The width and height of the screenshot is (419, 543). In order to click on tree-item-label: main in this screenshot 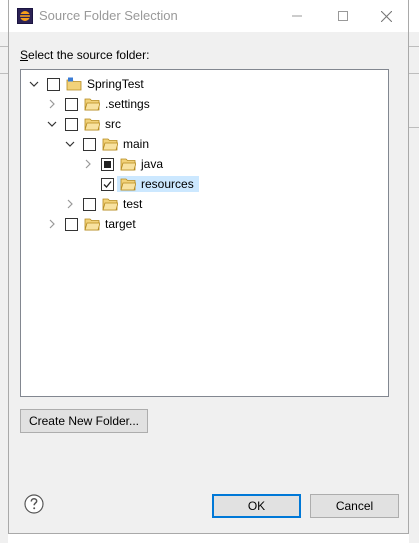, I will do `click(136, 144)`.